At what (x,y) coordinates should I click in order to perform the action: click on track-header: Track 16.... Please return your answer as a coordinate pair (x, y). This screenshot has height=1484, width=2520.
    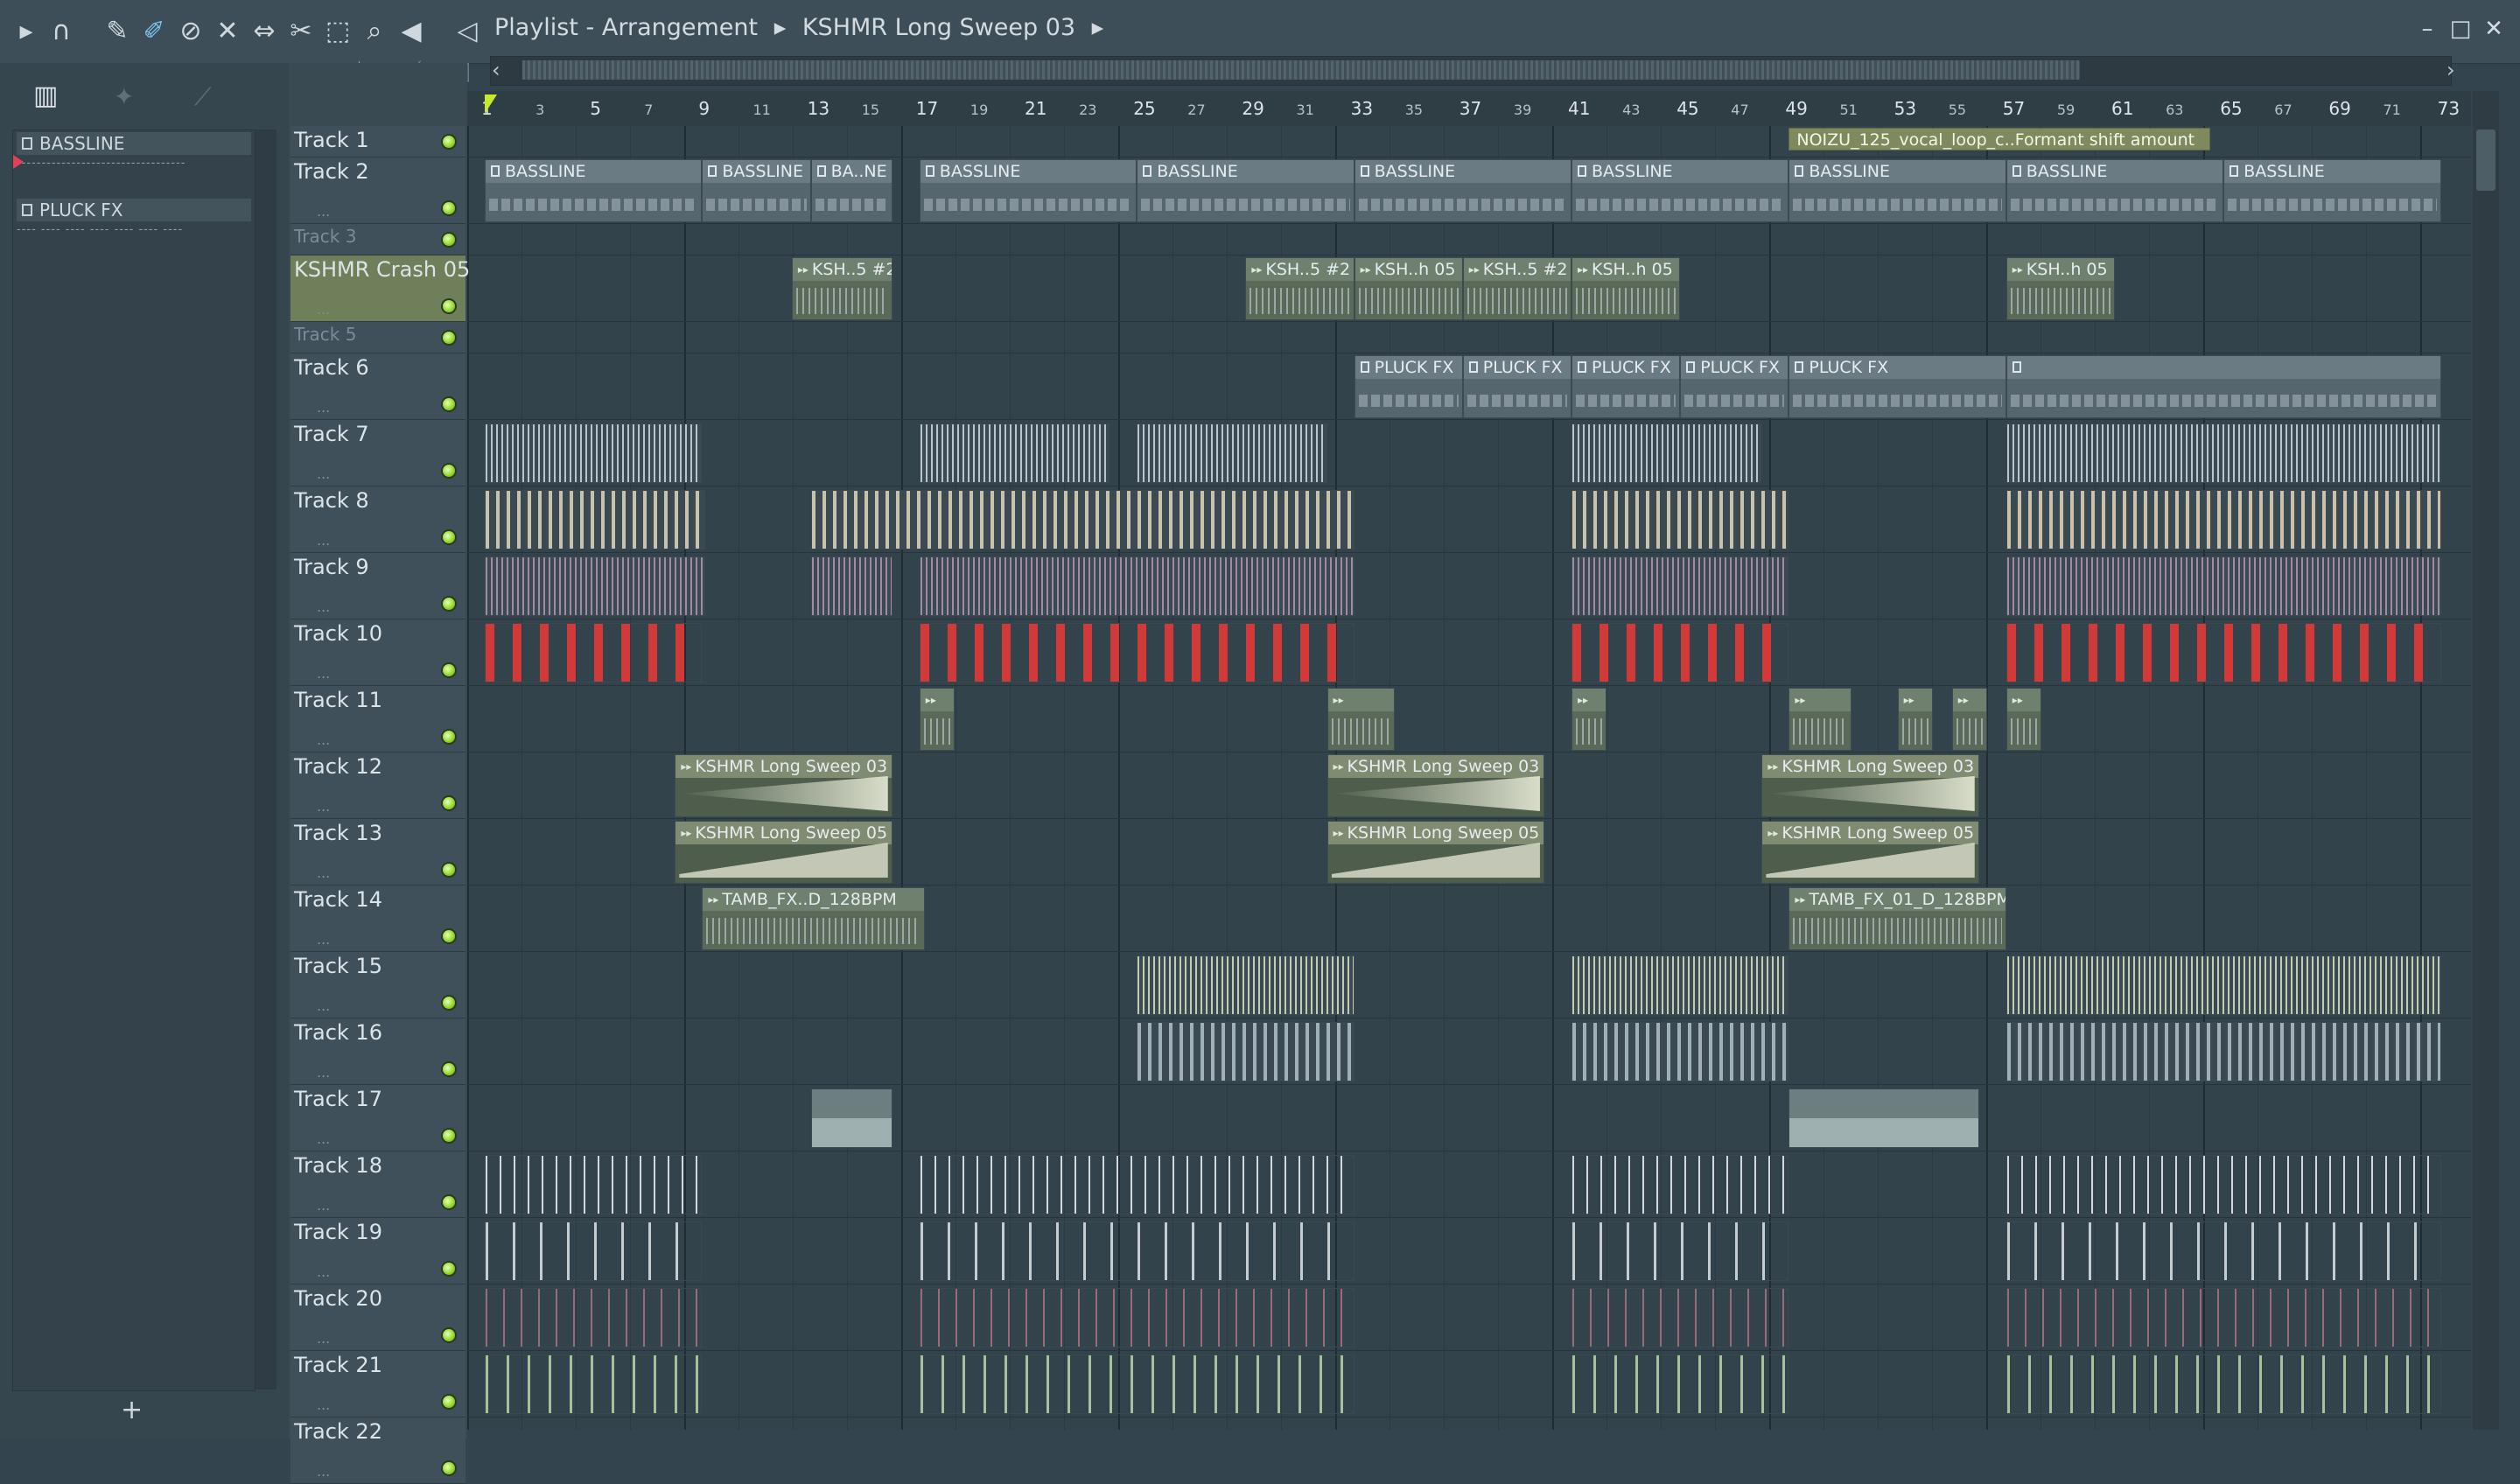
    Looking at the image, I should click on (378, 1051).